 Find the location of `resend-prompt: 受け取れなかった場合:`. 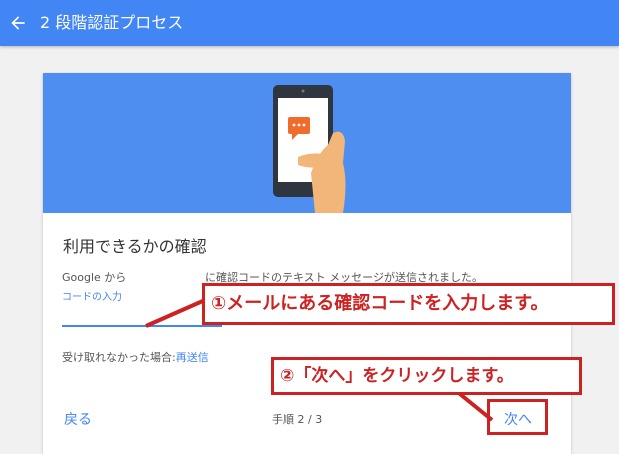

resend-prompt: 受け取れなかった場合: is located at coordinates (119, 357).